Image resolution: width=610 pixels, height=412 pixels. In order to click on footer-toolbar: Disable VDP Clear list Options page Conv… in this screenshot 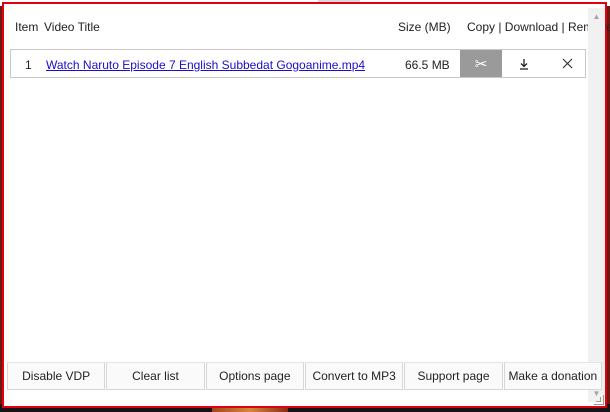, I will do `click(304, 376)`.